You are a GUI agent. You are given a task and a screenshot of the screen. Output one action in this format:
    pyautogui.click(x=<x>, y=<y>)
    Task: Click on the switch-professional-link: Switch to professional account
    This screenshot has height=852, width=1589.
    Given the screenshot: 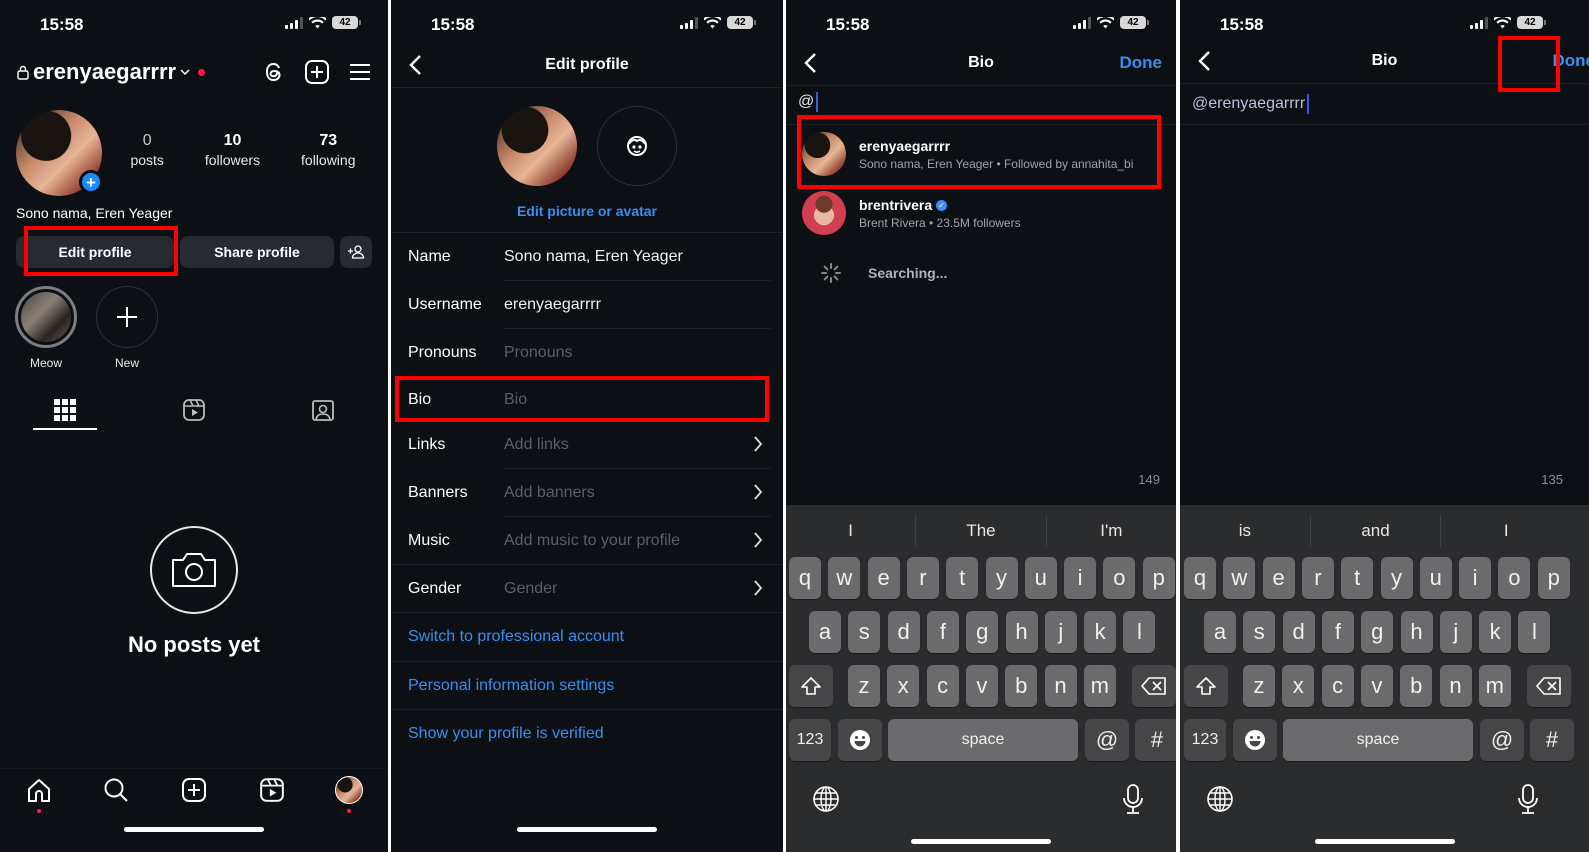 What is the action you would take?
    pyautogui.click(x=516, y=637)
    